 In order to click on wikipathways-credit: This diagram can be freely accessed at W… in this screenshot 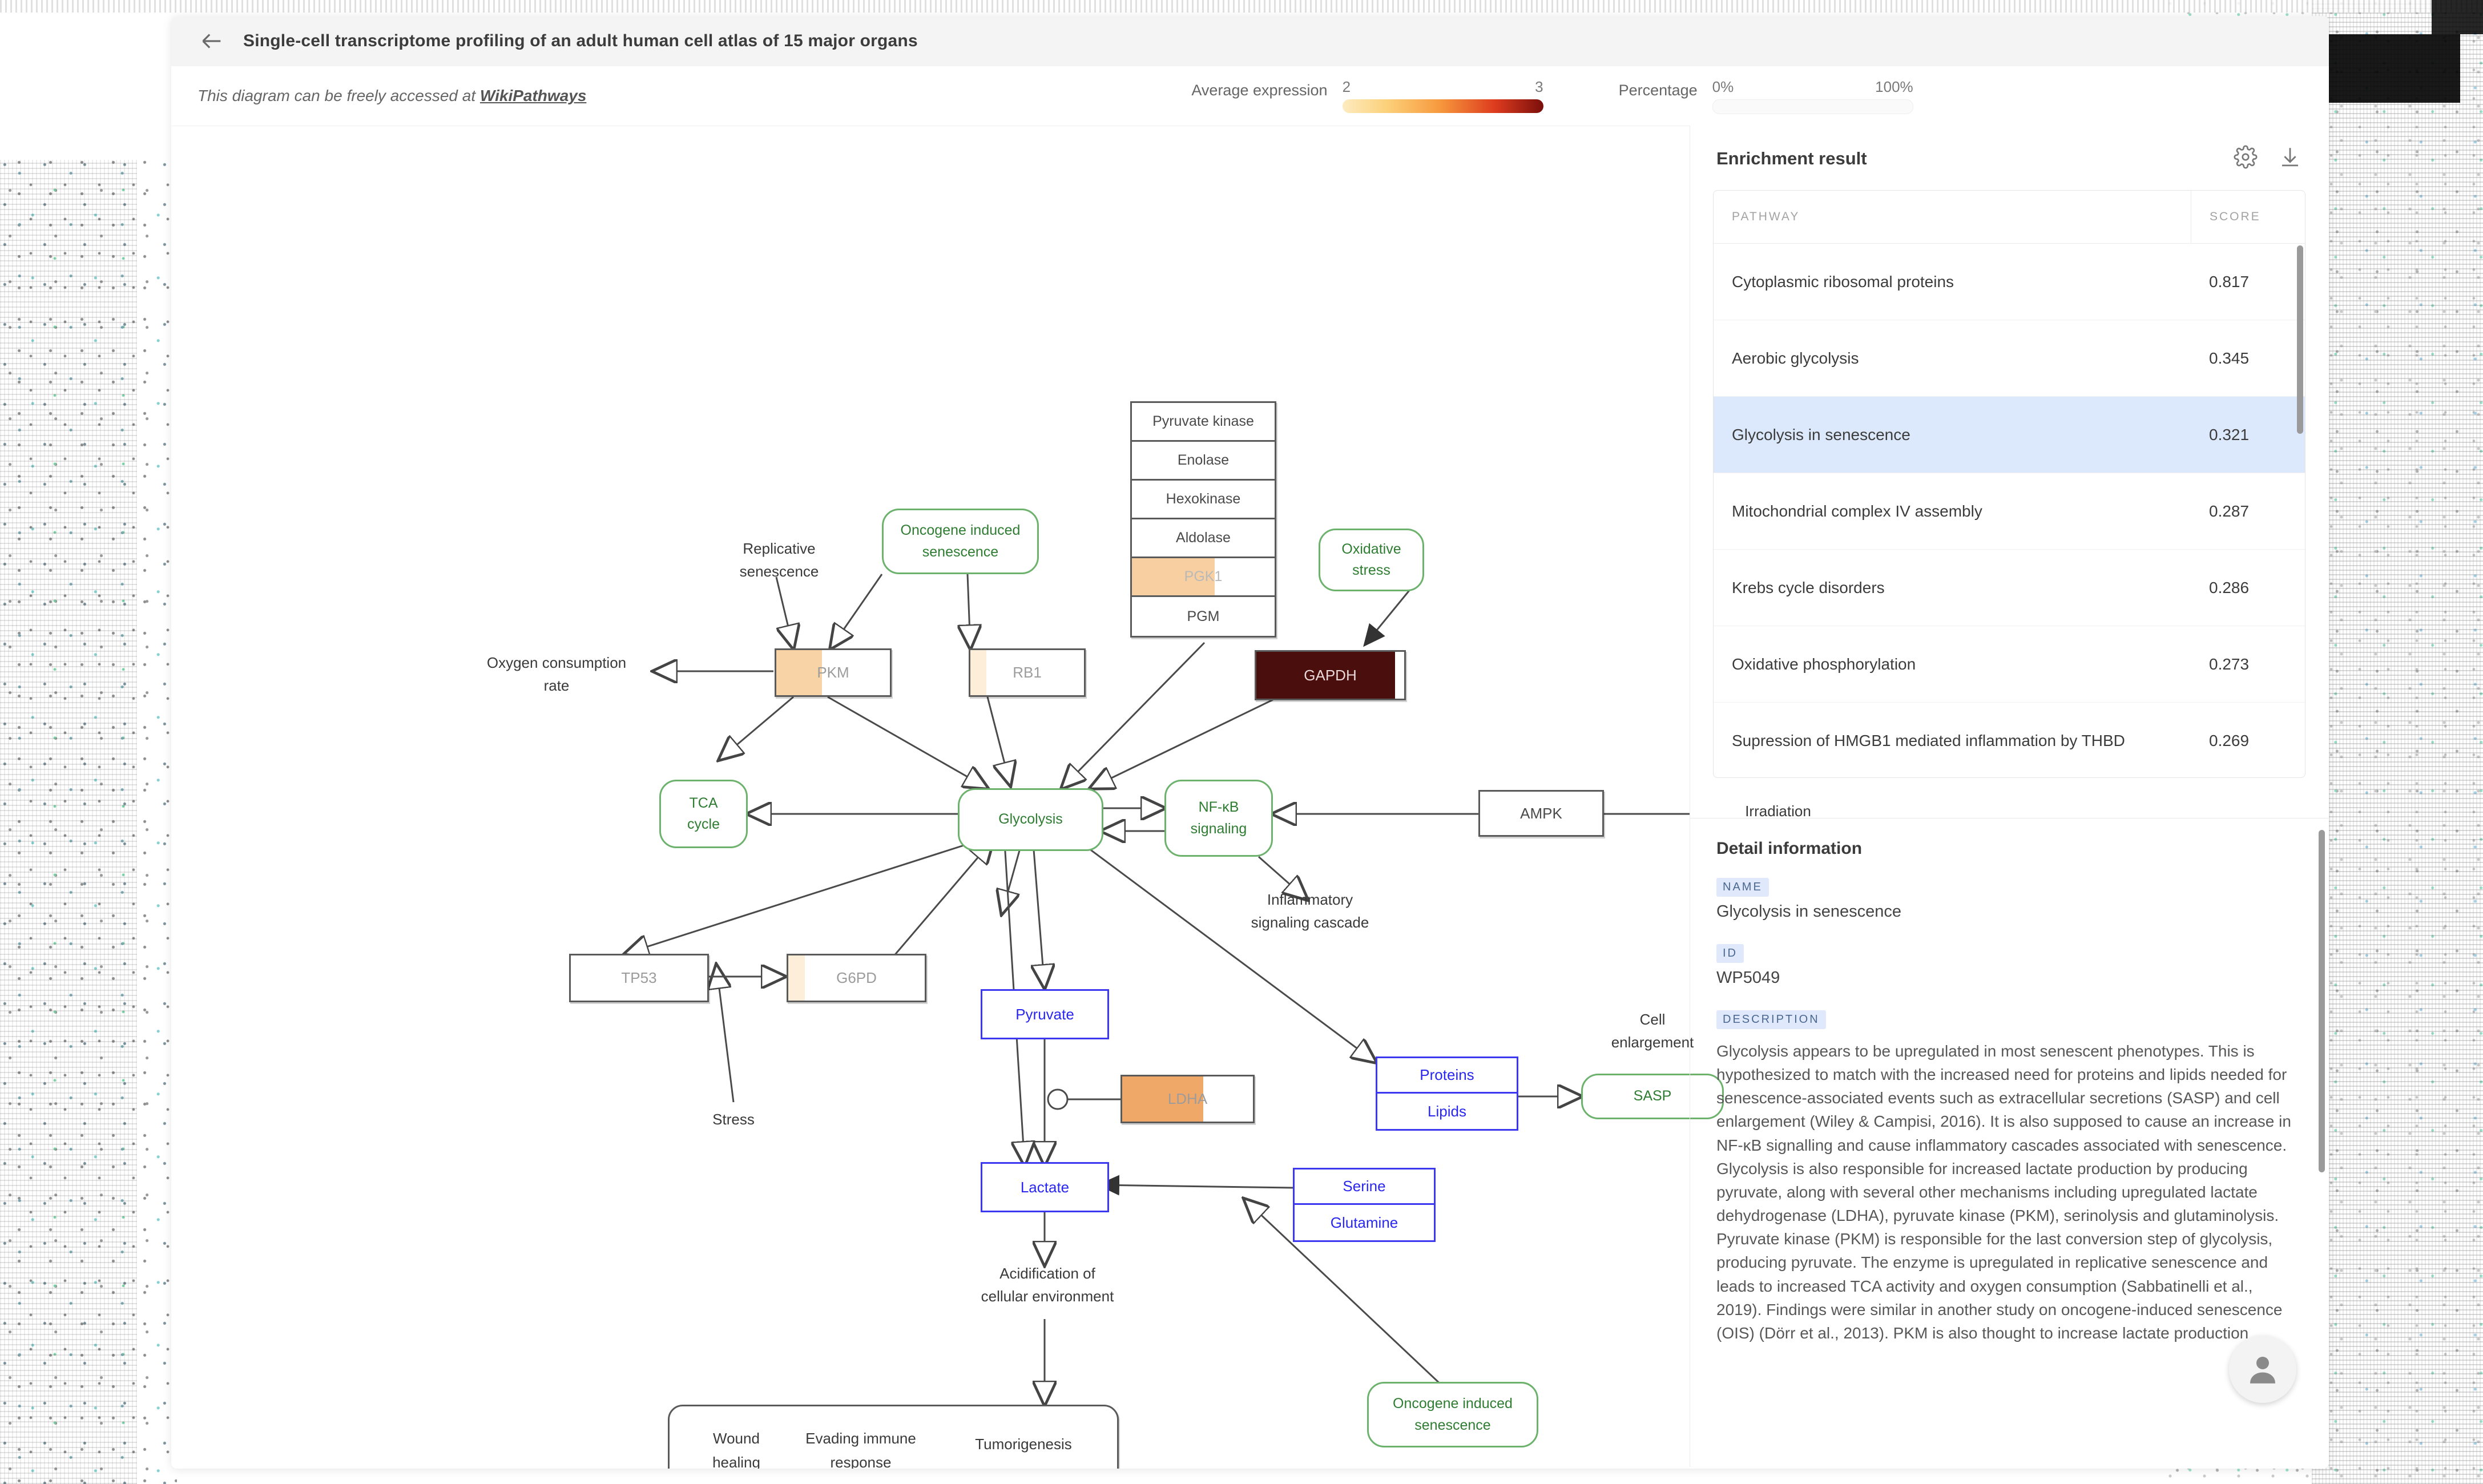, I will do `click(391, 96)`.